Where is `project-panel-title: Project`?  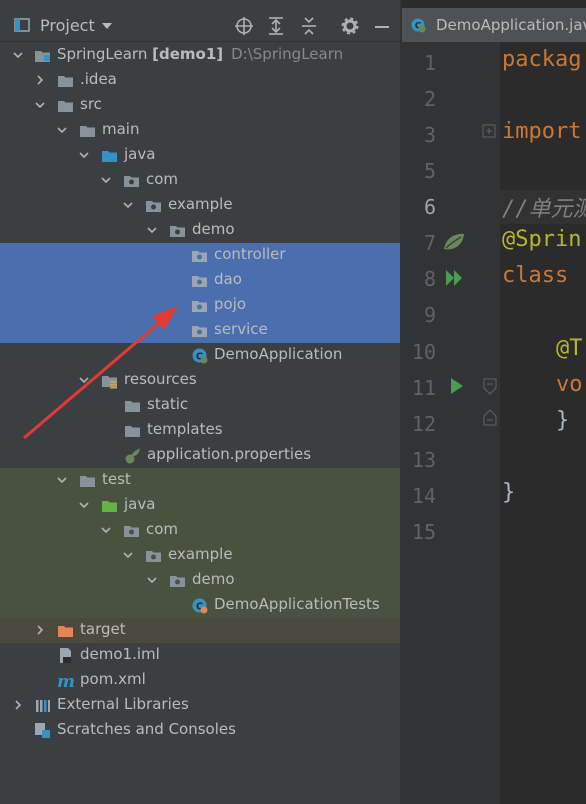
project-panel-title: Project is located at coordinates (67, 25).